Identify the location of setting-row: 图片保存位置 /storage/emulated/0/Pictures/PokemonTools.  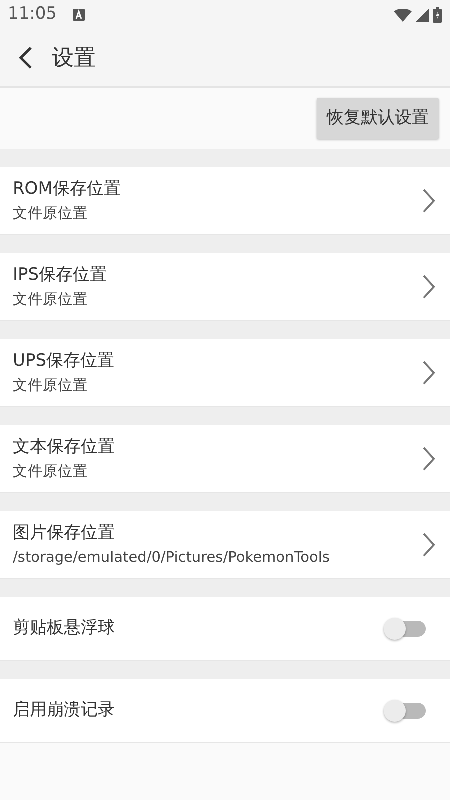
(225, 545).